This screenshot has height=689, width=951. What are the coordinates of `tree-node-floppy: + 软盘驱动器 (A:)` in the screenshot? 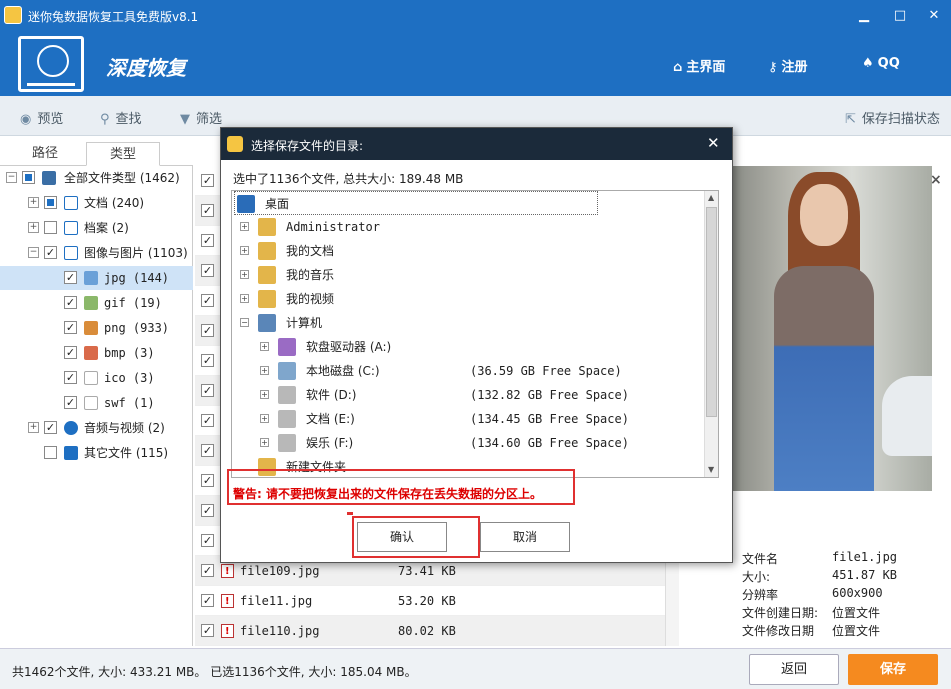 It's located at (468, 347).